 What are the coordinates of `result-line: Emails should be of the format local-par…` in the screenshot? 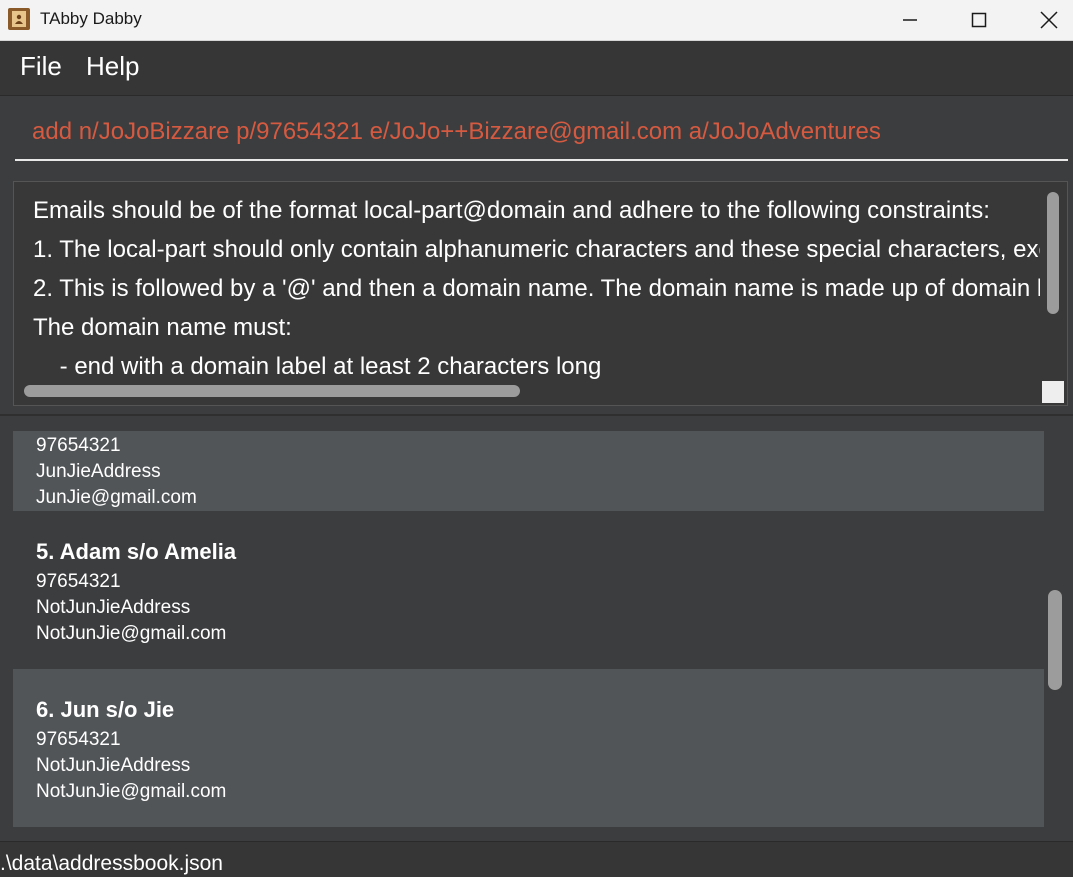 It's located at (511, 210).